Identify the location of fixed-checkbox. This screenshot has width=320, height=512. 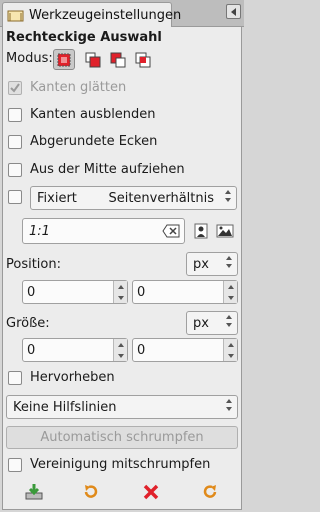
(15, 197).